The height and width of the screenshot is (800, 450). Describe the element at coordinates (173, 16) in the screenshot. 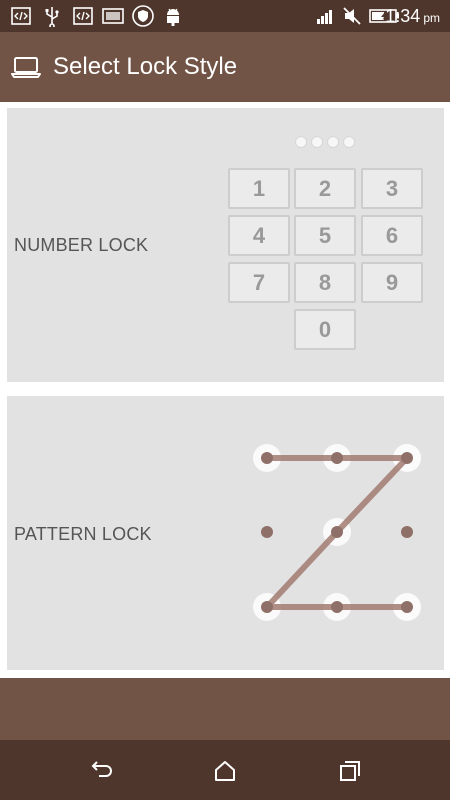

I see `android-icon` at that location.